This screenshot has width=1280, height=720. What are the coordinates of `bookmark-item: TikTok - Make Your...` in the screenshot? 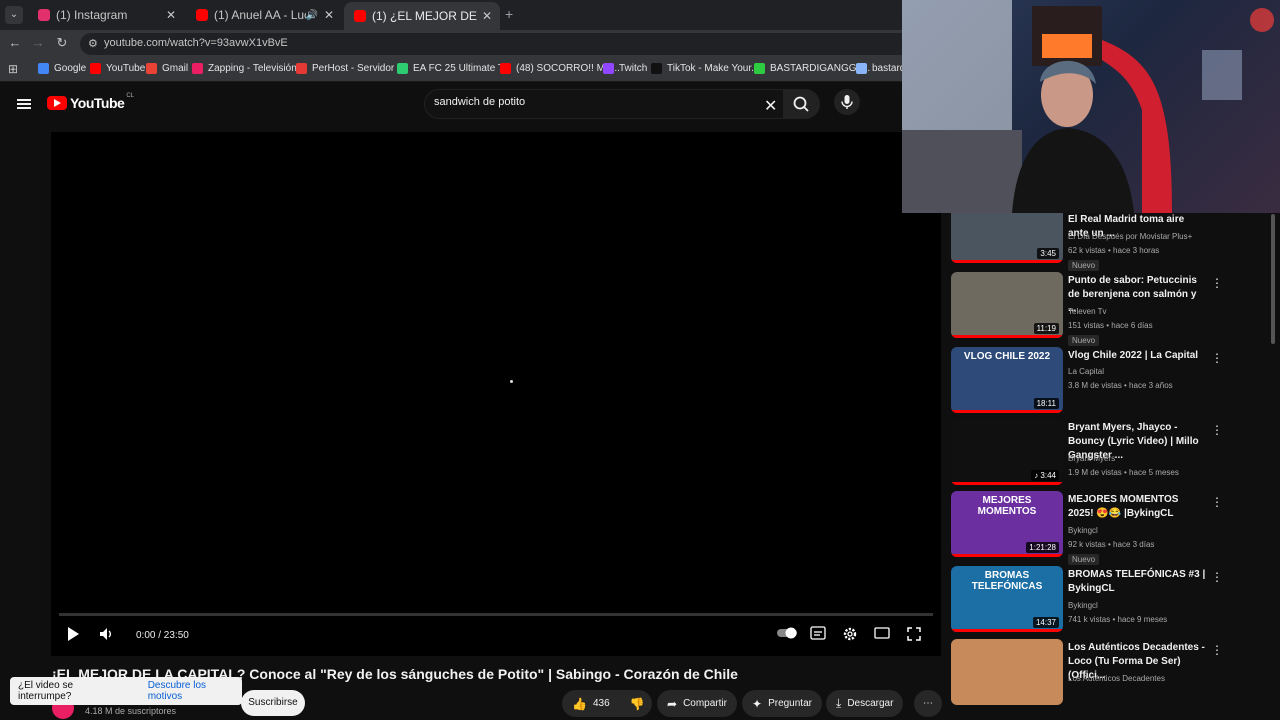 It's located at (705, 68).